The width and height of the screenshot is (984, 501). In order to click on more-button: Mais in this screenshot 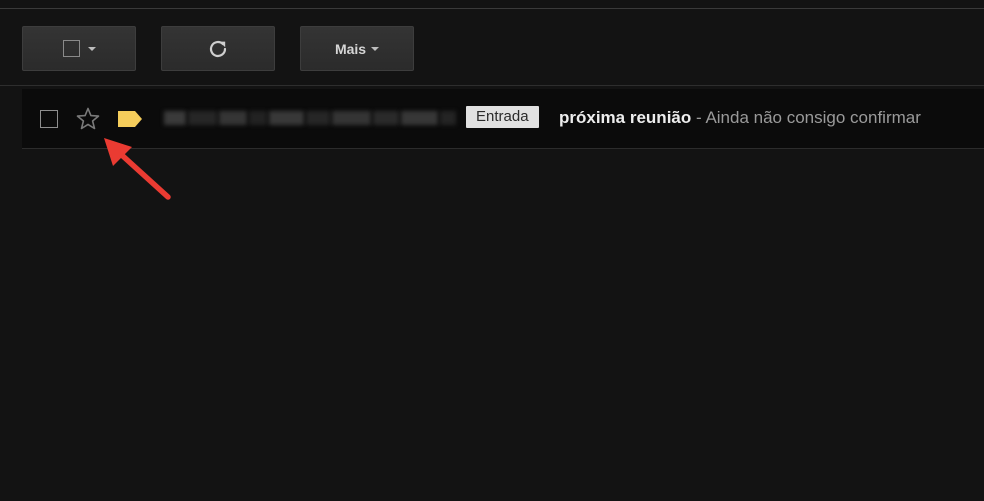, I will do `click(357, 48)`.